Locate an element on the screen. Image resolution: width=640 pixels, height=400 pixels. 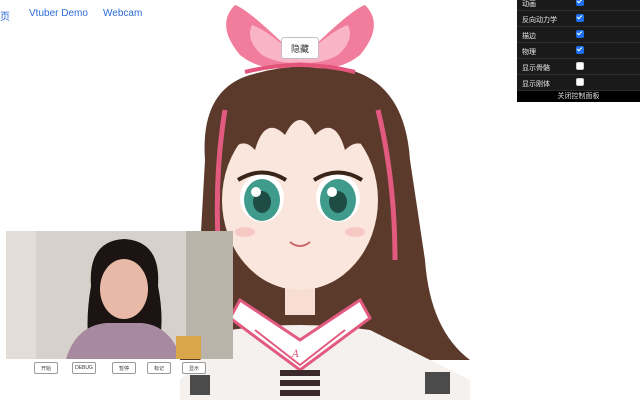
control-label: 反向动力学 is located at coordinates (539, 20).